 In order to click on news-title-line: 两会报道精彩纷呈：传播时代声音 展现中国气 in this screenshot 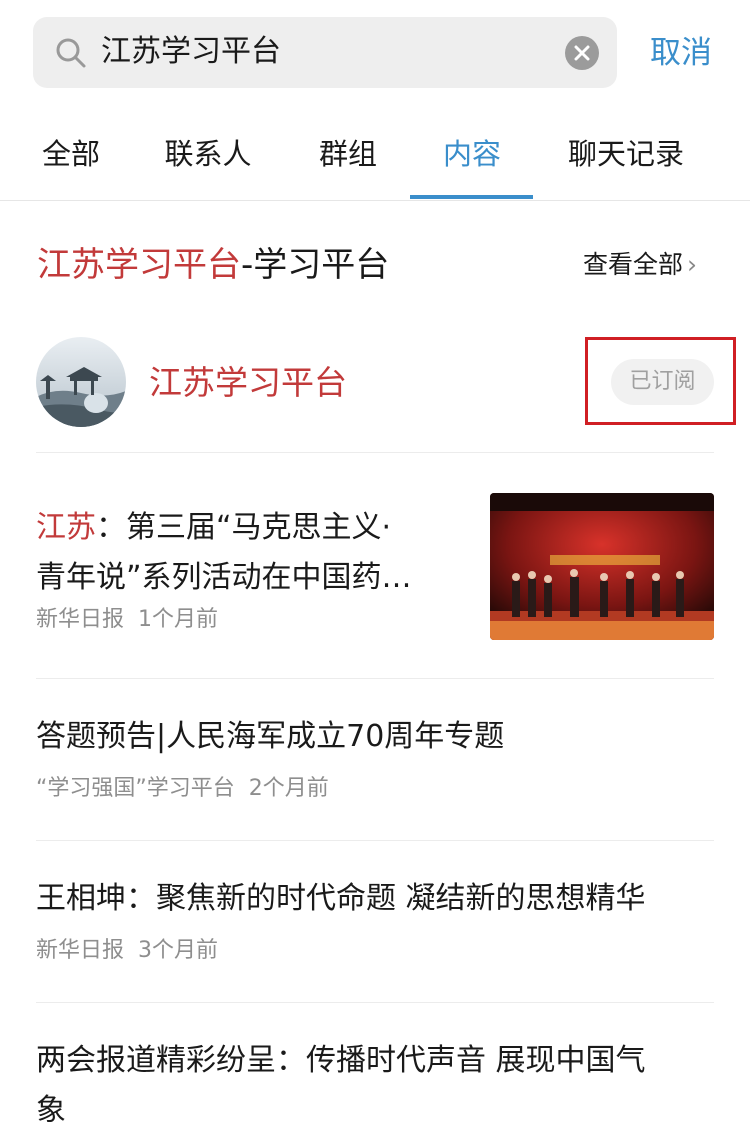, I will do `click(341, 1060)`.